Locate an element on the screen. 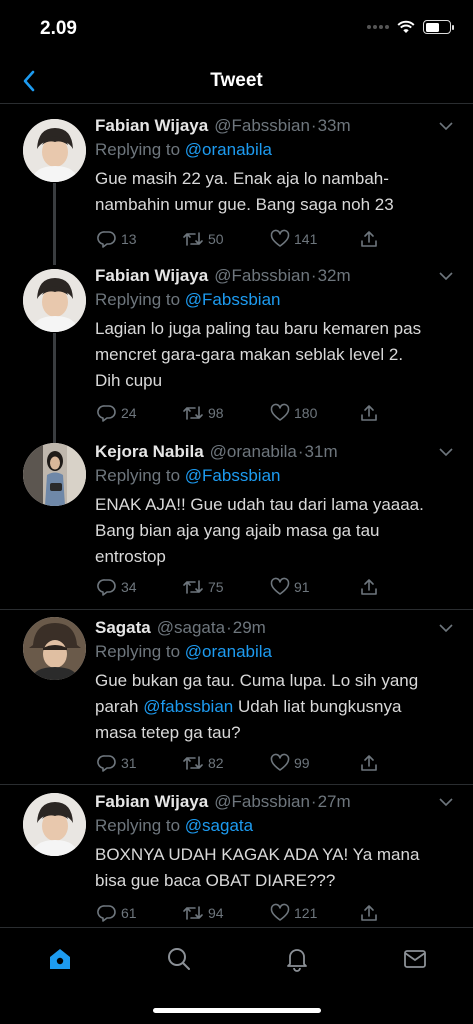 The image size is (473, 1024). retweet-button: 94 is located at coordinates (203, 913).